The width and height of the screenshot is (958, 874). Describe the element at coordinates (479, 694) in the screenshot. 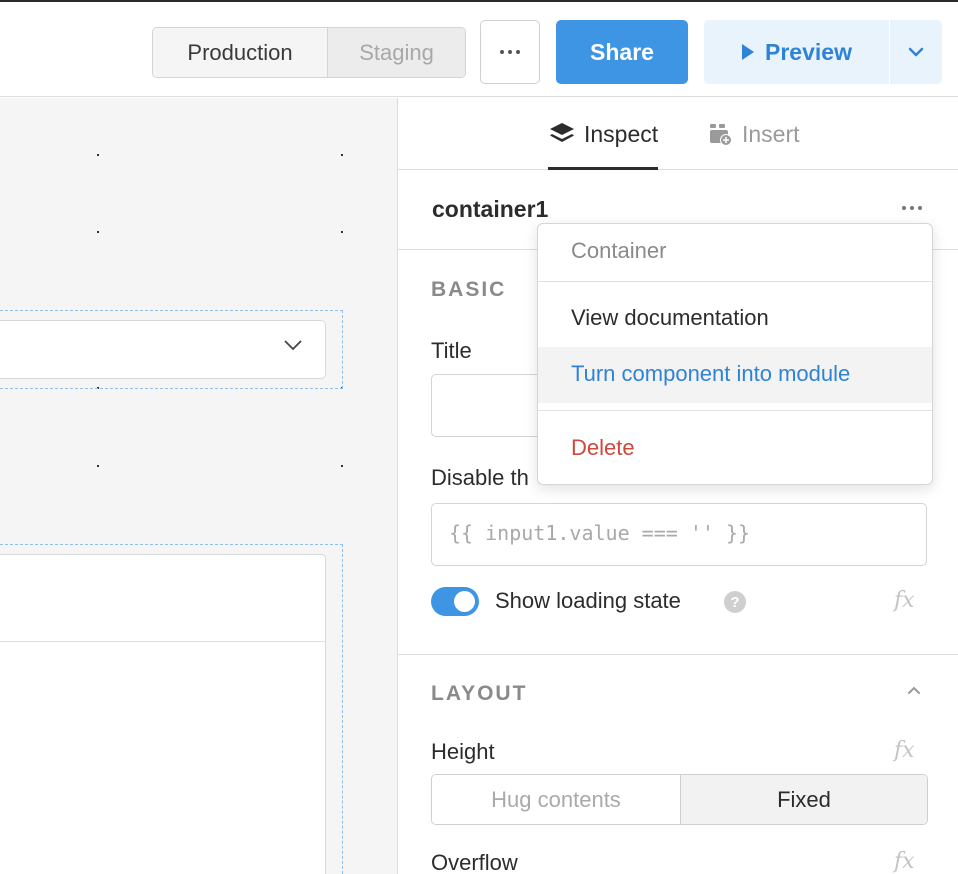

I see `layout-section-title: LAYOUT` at that location.